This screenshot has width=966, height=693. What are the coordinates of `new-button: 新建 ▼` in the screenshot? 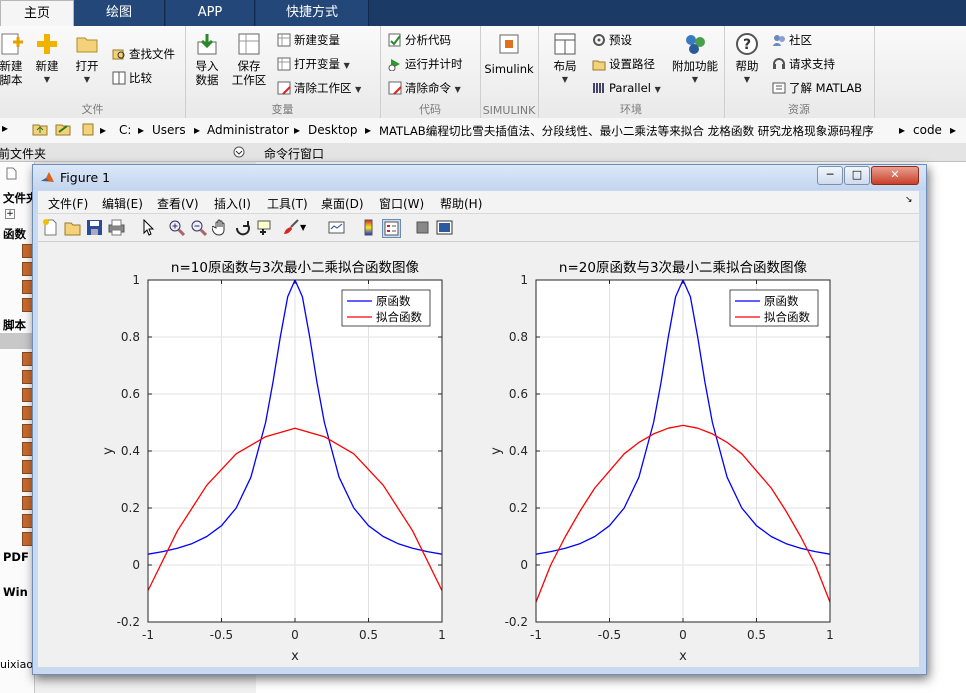 It's located at (47, 59).